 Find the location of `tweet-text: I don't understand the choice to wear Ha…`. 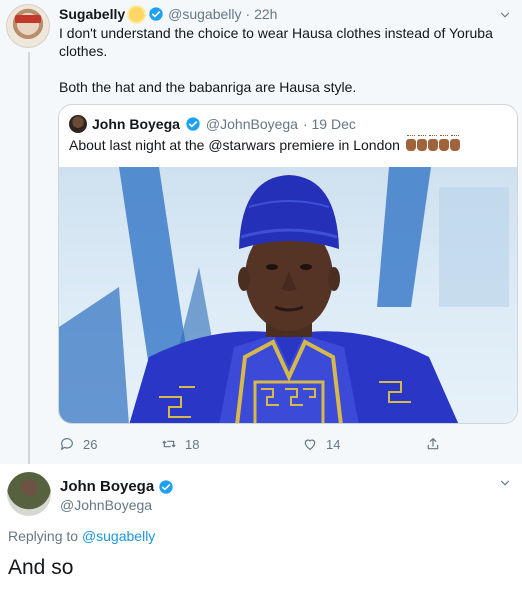

tweet-text: I don't understand the choice to wear Ha… is located at coordinates (286, 69).